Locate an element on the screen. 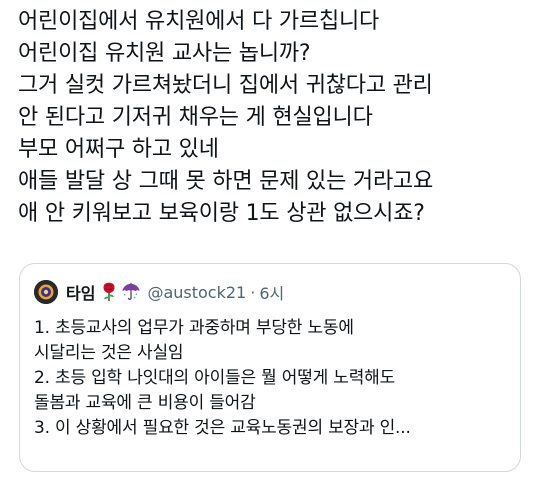 The height and width of the screenshot is (485, 540). quoted-timestamp: 6시 is located at coordinates (271, 292).